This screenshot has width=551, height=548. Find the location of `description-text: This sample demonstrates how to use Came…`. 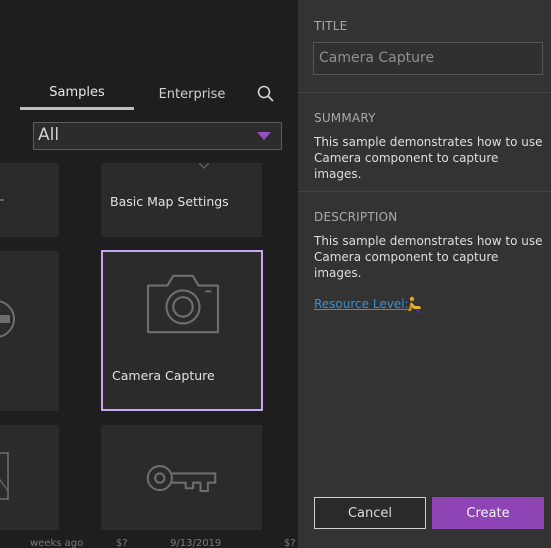

description-text: This sample demonstrates how to use Came… is located at coordinates (428, 257).